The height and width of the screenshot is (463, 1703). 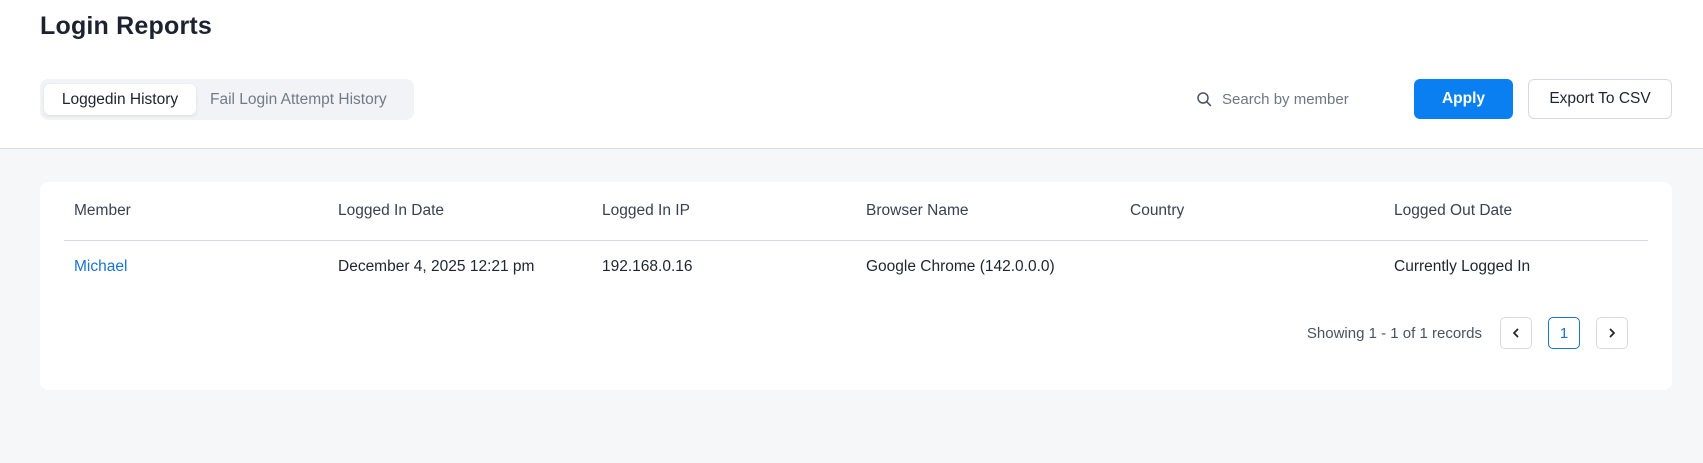 I want to click on column-header-member: Member, so click(x=102, y=210).